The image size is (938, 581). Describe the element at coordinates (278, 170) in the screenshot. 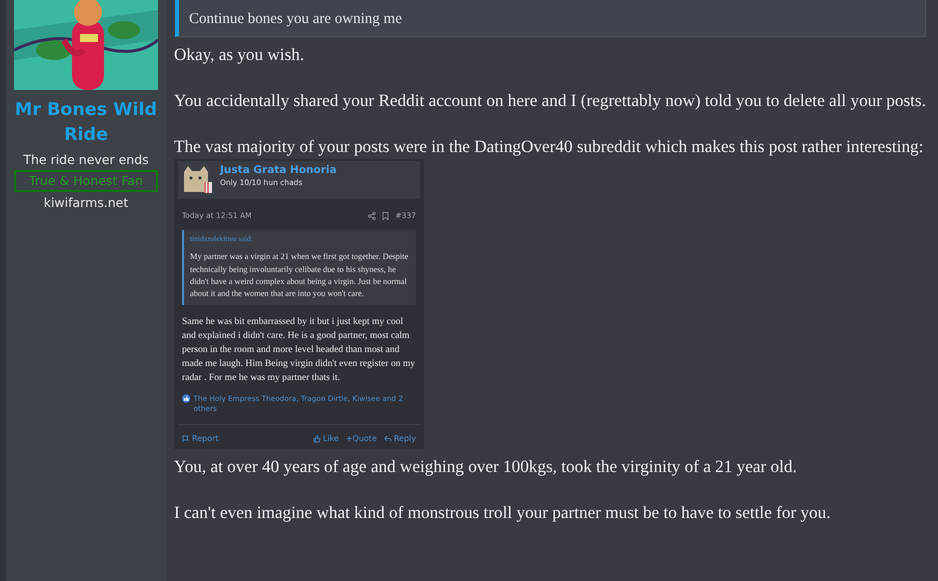

I see `username: Justa Grata Honoria` at that location.